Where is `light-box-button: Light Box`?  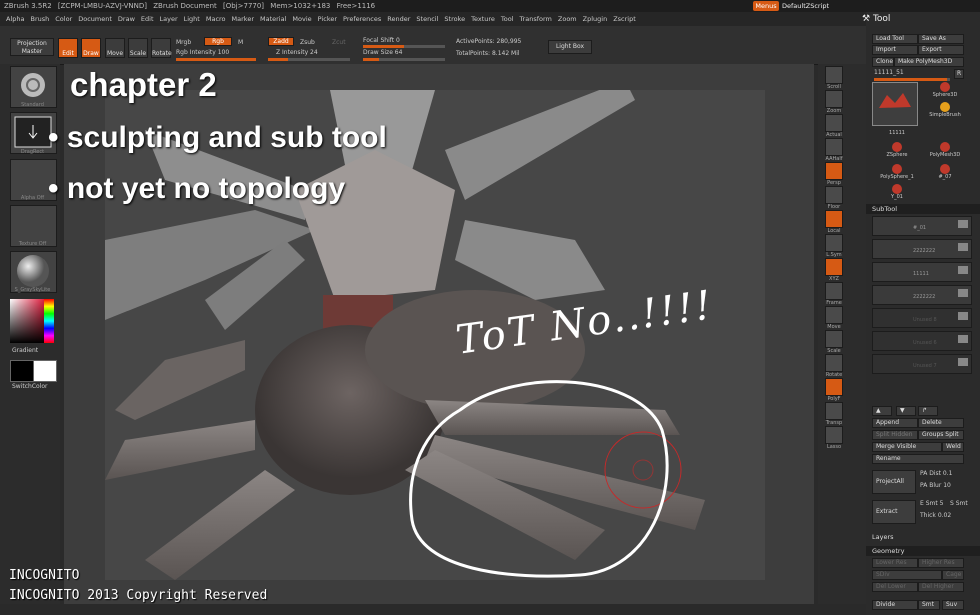 light-box-button: Light Box is located at coordinates (570, 47).